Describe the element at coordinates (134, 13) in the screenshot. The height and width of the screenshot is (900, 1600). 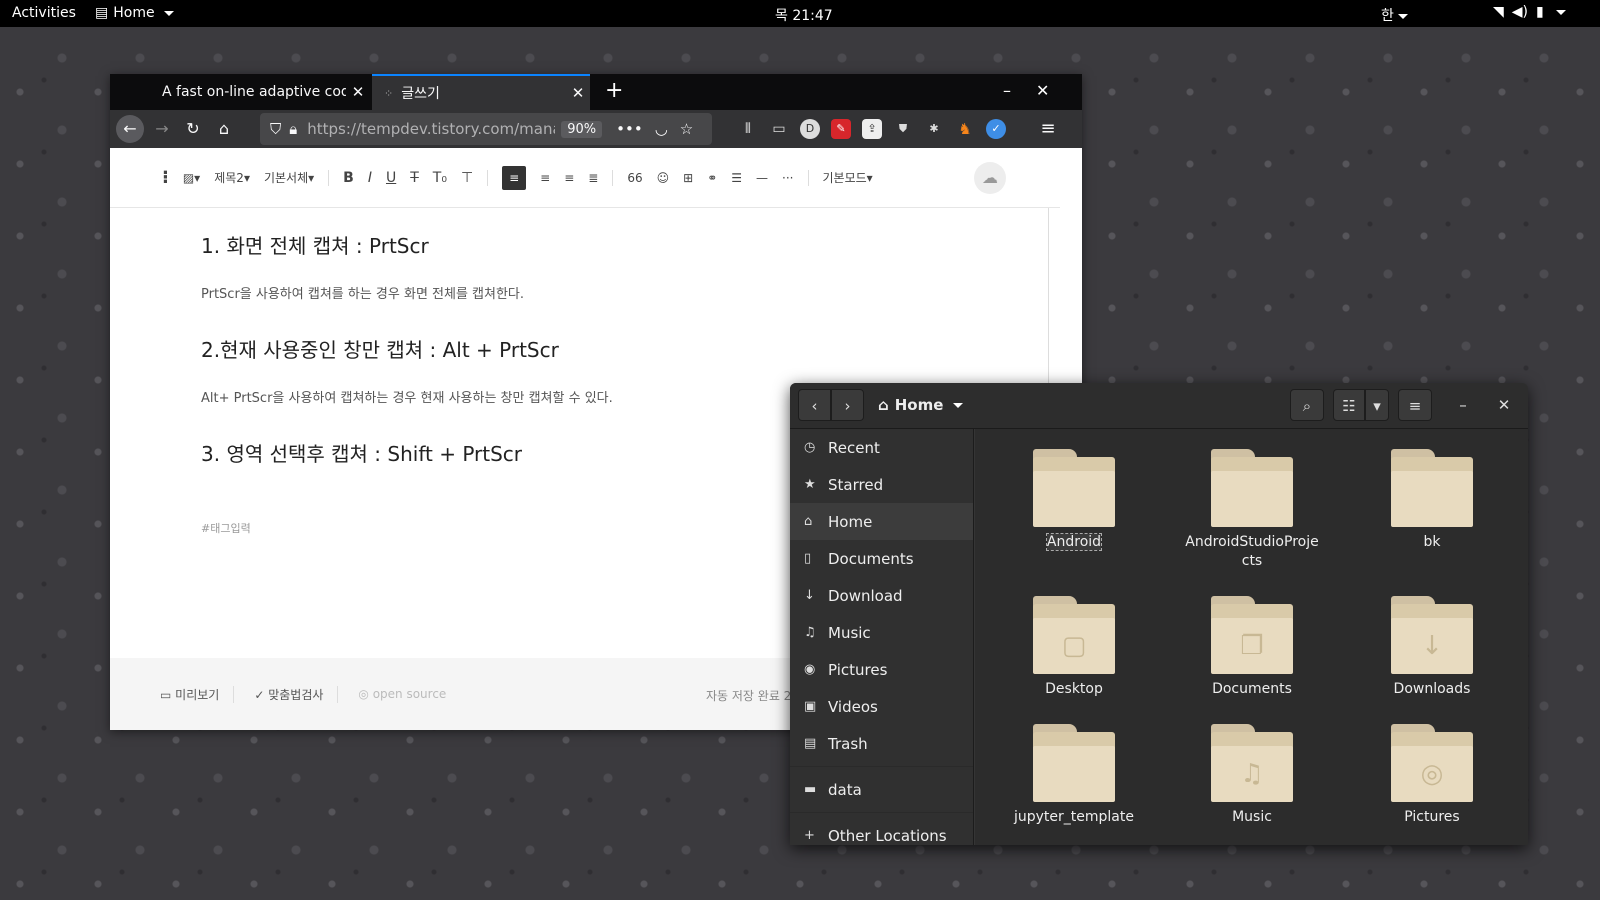
I see `app-menu: ▤ Home` at that location.